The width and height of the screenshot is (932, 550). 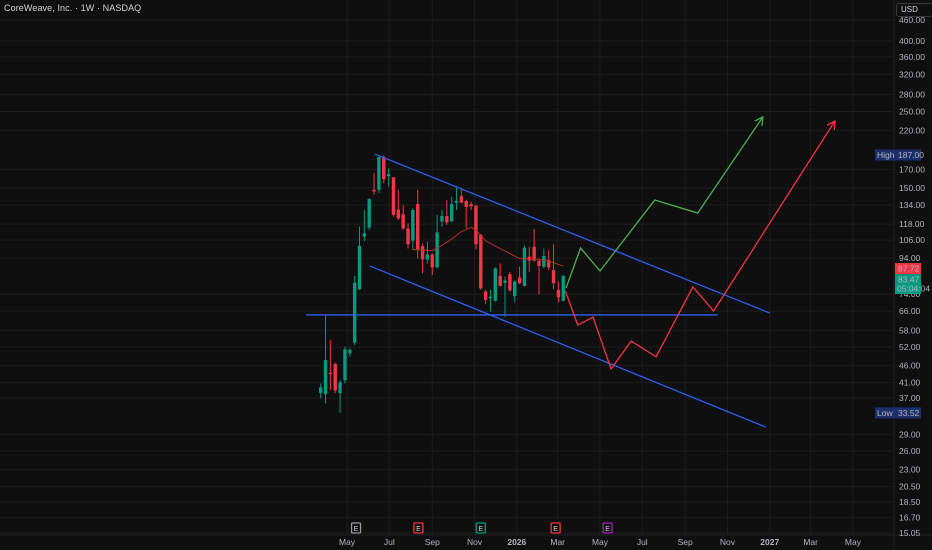 I want to click on price-axis-label: 320.00, so click(x=912, y=74).